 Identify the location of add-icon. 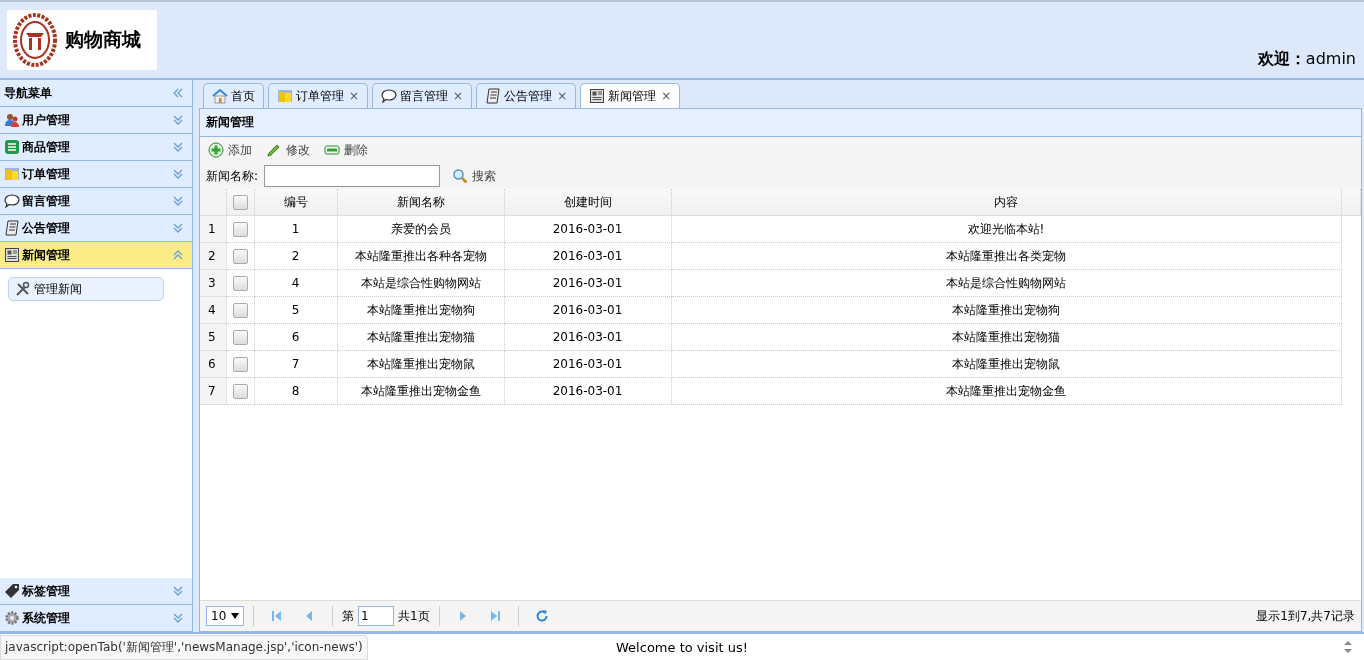
(216, 150).